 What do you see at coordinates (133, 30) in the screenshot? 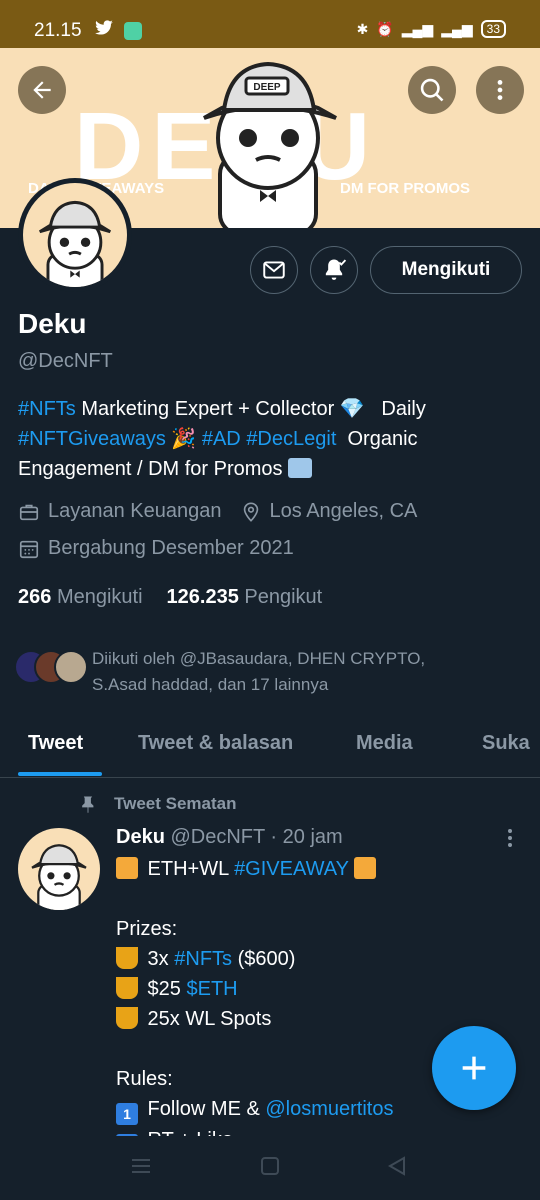
I see `app-notification-icon` at bounding box center [133, 30].